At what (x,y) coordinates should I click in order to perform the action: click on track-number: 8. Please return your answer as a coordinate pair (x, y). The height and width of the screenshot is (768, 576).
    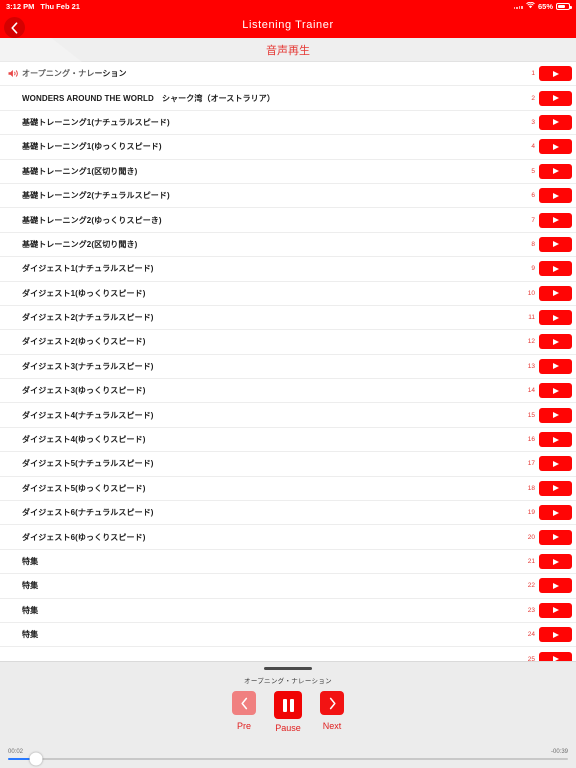
    Looking at the image, I should click on (533, 244).